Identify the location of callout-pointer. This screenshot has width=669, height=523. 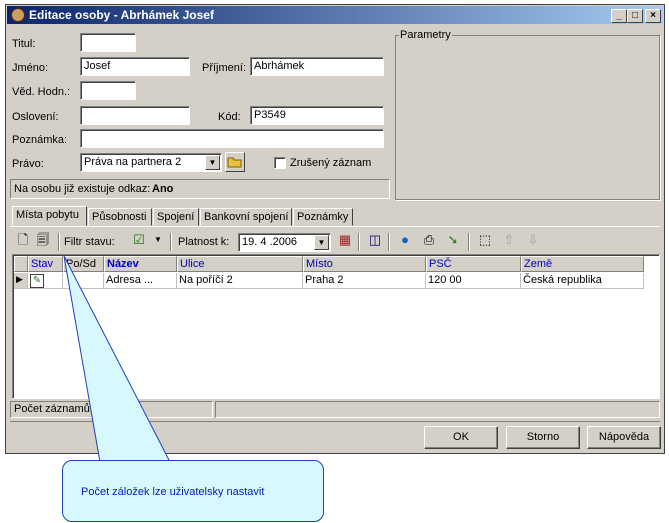
(117, 359).